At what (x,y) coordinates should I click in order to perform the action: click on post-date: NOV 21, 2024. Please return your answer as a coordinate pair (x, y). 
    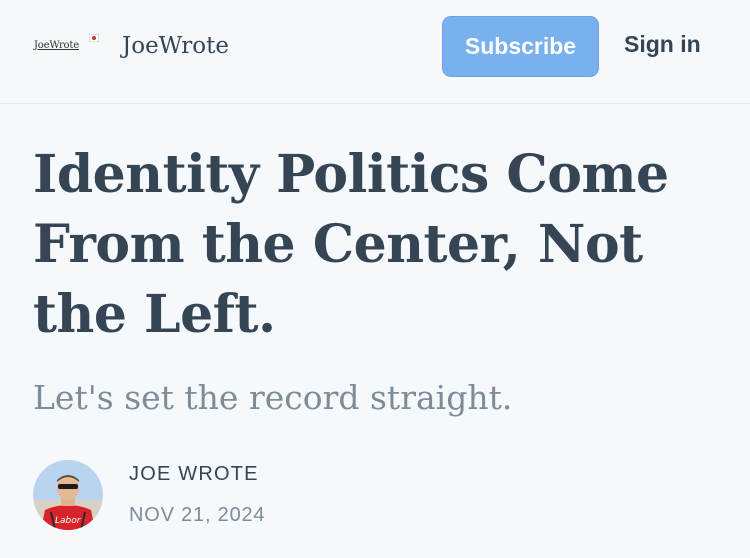
    Looking at the image, I should click on (197, 515).